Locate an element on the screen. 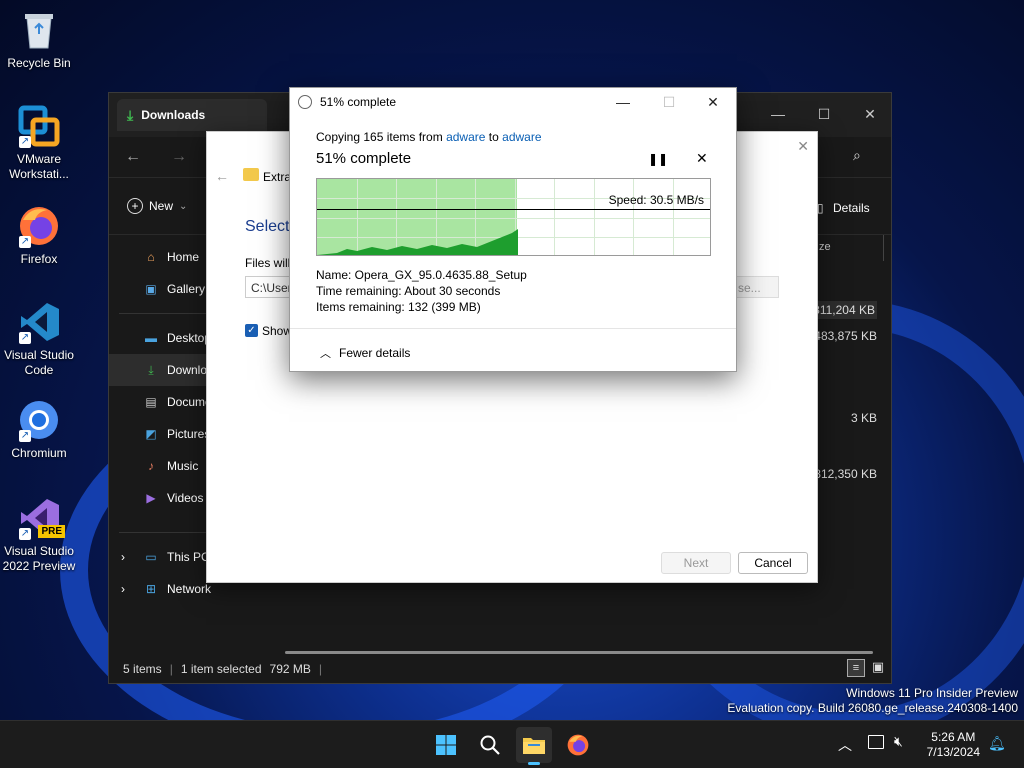 The width and height of the screenshot is (1024, 768). column-divider is located at coordinates (883, 248).